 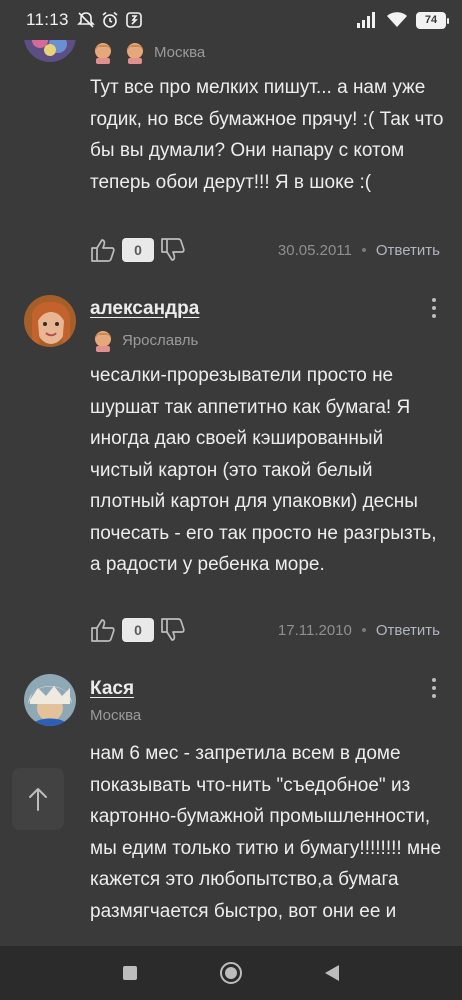 I want to click on battery-level: 74, so click(x=431, y=20).